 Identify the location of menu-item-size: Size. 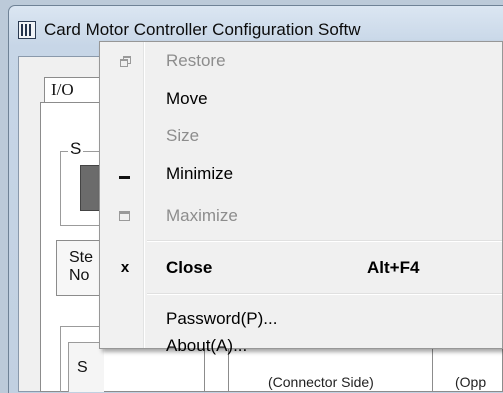
(301, 136).